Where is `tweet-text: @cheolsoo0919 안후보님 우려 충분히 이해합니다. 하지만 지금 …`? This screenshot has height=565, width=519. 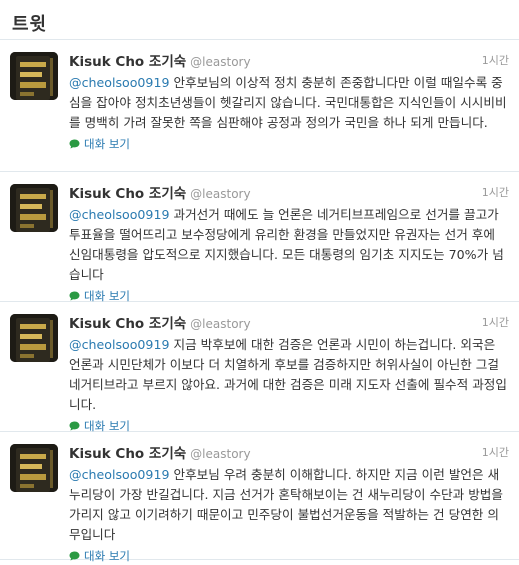 tweet-text: @cheolsoo0919 안후보님 우려 충분히 이해합니다. 하지만 지금 … is located at coordinates (289, 505).